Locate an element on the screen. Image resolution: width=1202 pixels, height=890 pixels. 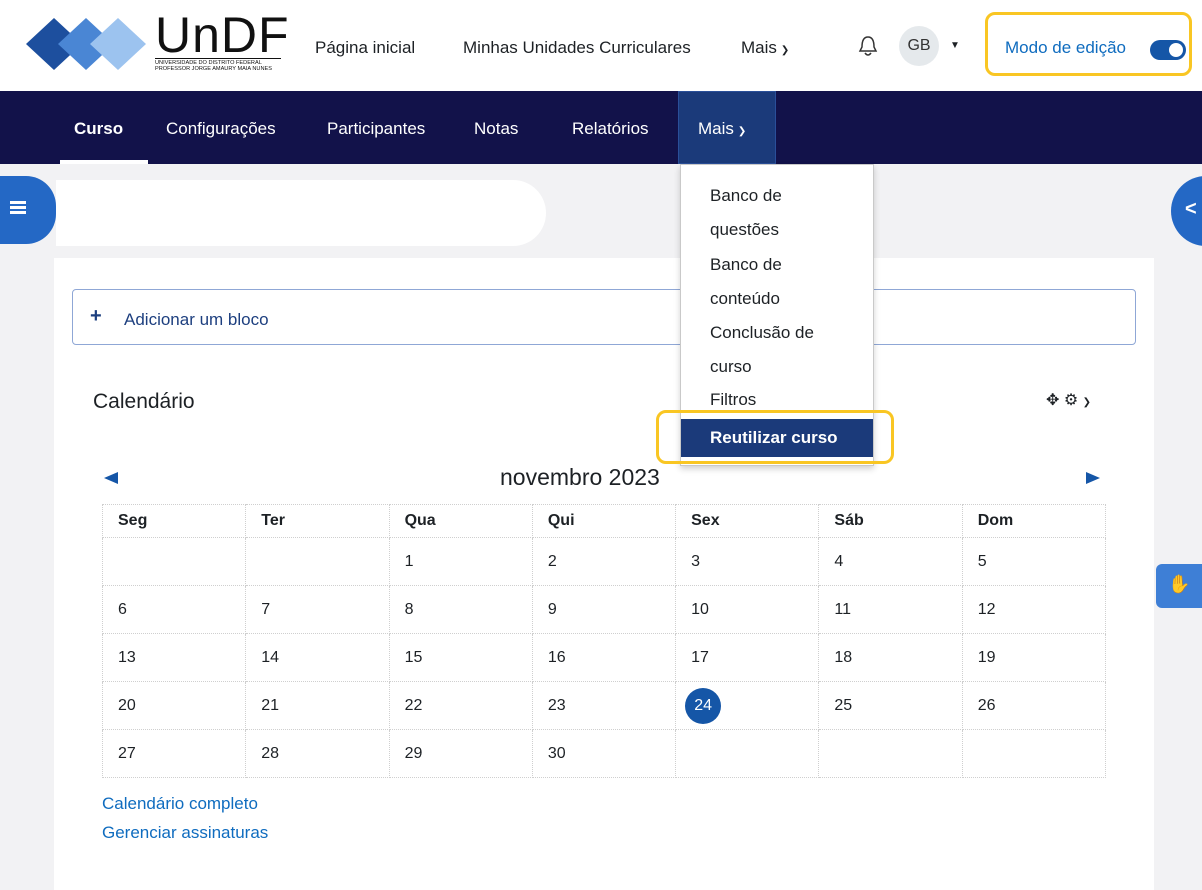
calendar-week-row: 20 21 22 23 24 25 26 is located at coordinates (604, 705).